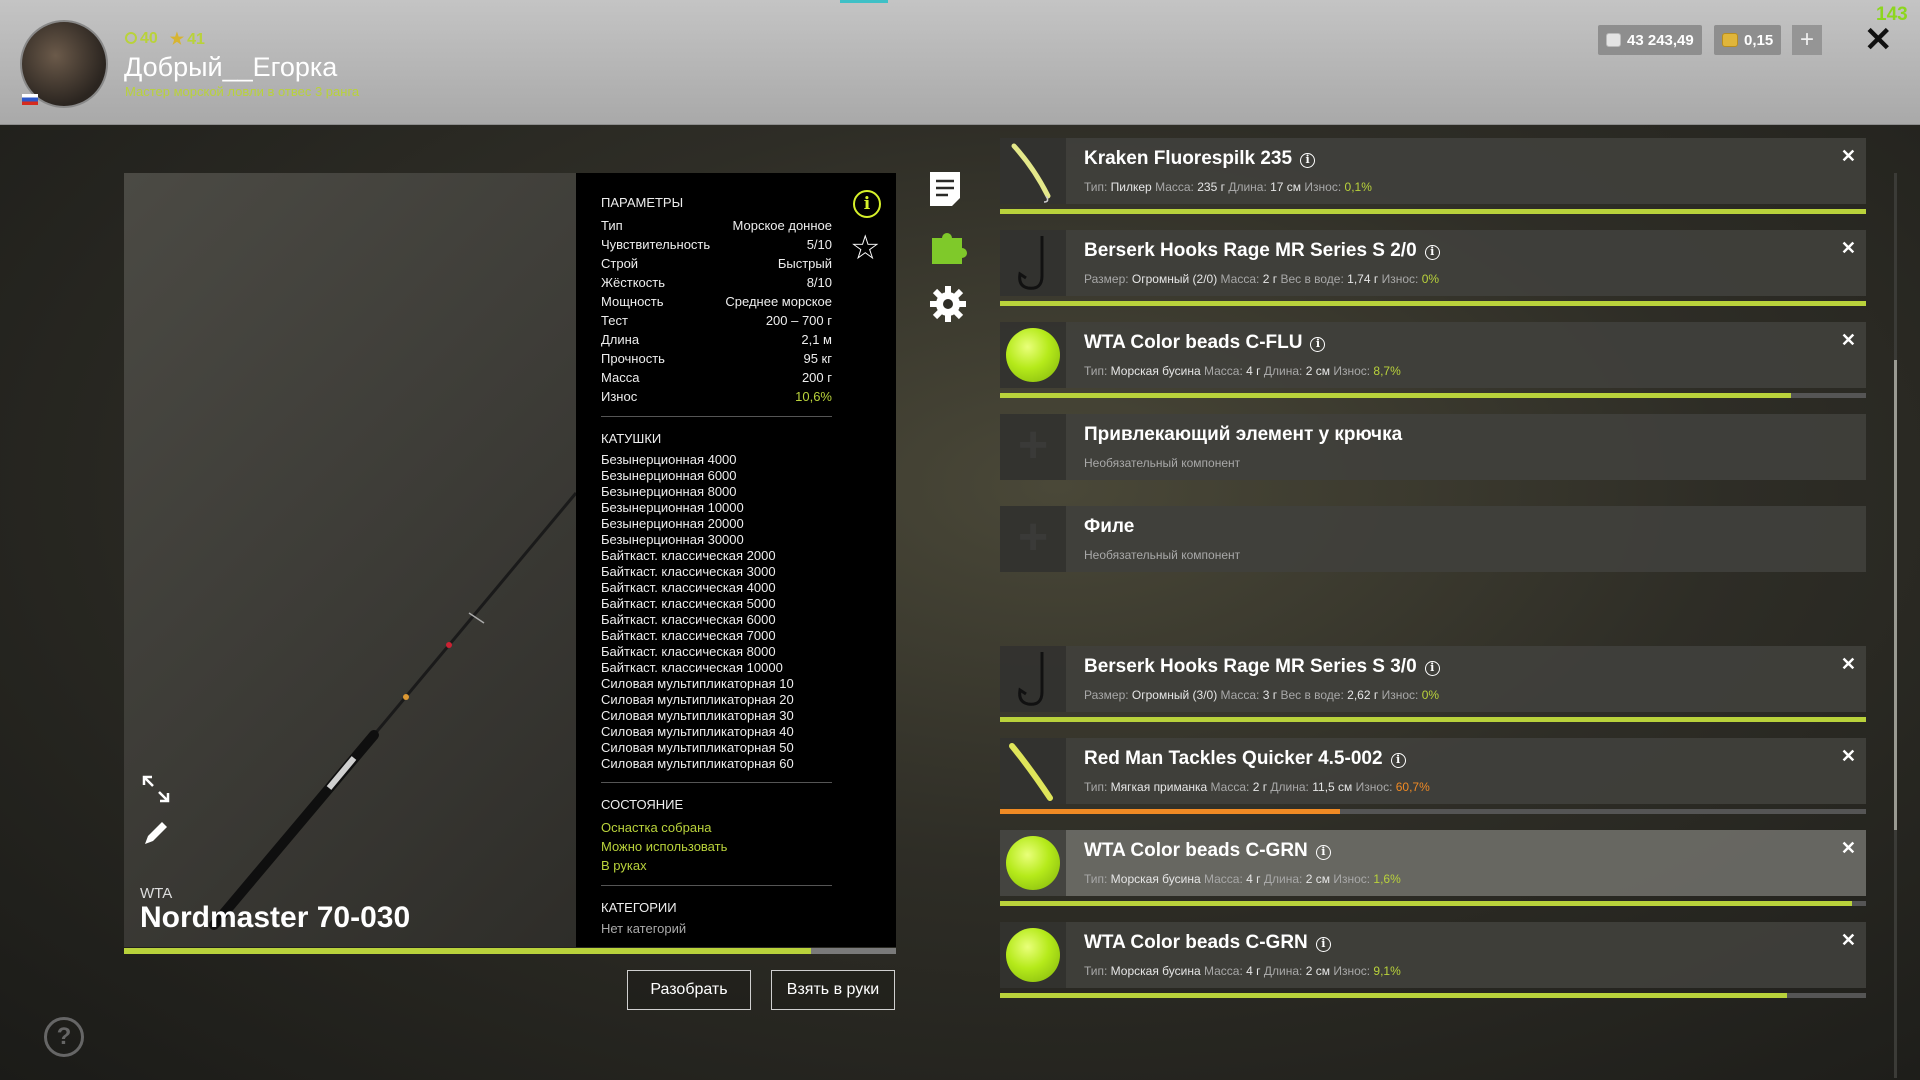  I want to click on username: Добрый__Егорка, so click(231, 67).